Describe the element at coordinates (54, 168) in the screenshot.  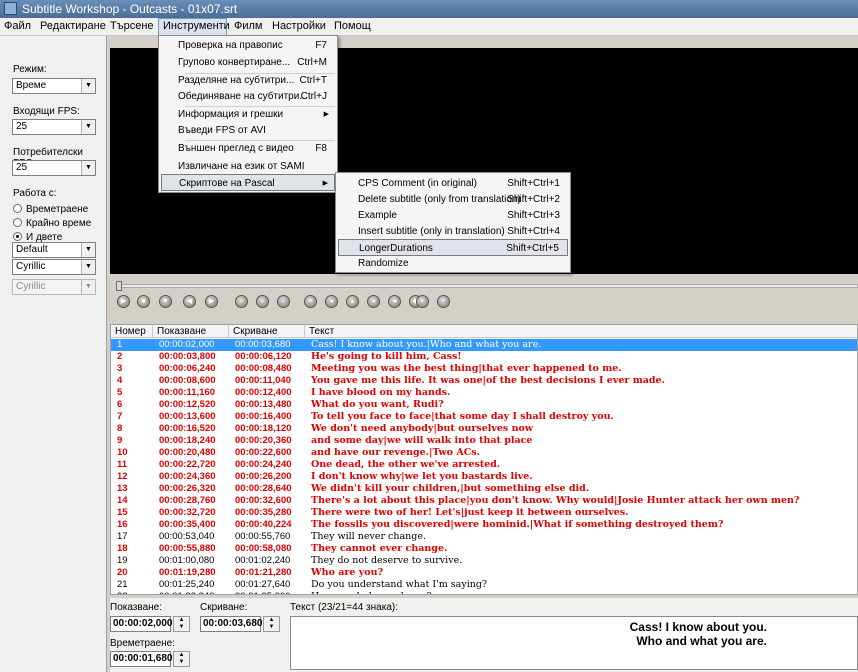
I see `user-fps-combo: 25 ▼` at that location.